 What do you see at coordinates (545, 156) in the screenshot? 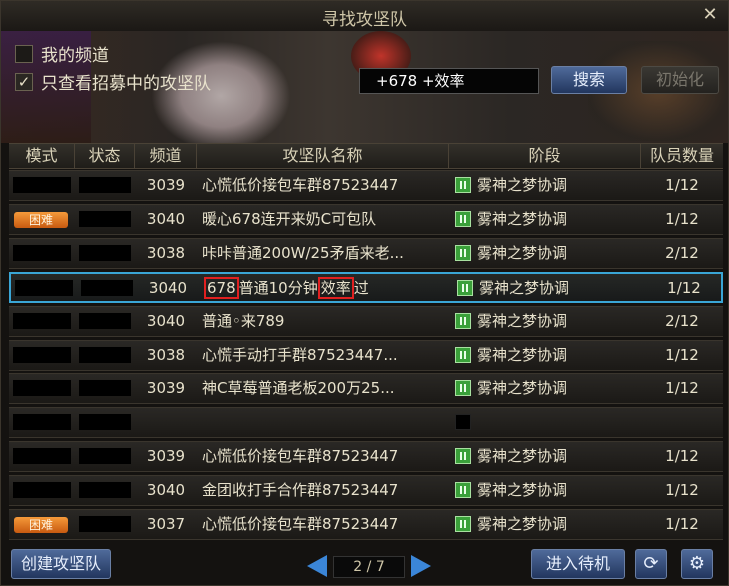
I see `col-stage: 阶段` at bounding box center [545, 156].